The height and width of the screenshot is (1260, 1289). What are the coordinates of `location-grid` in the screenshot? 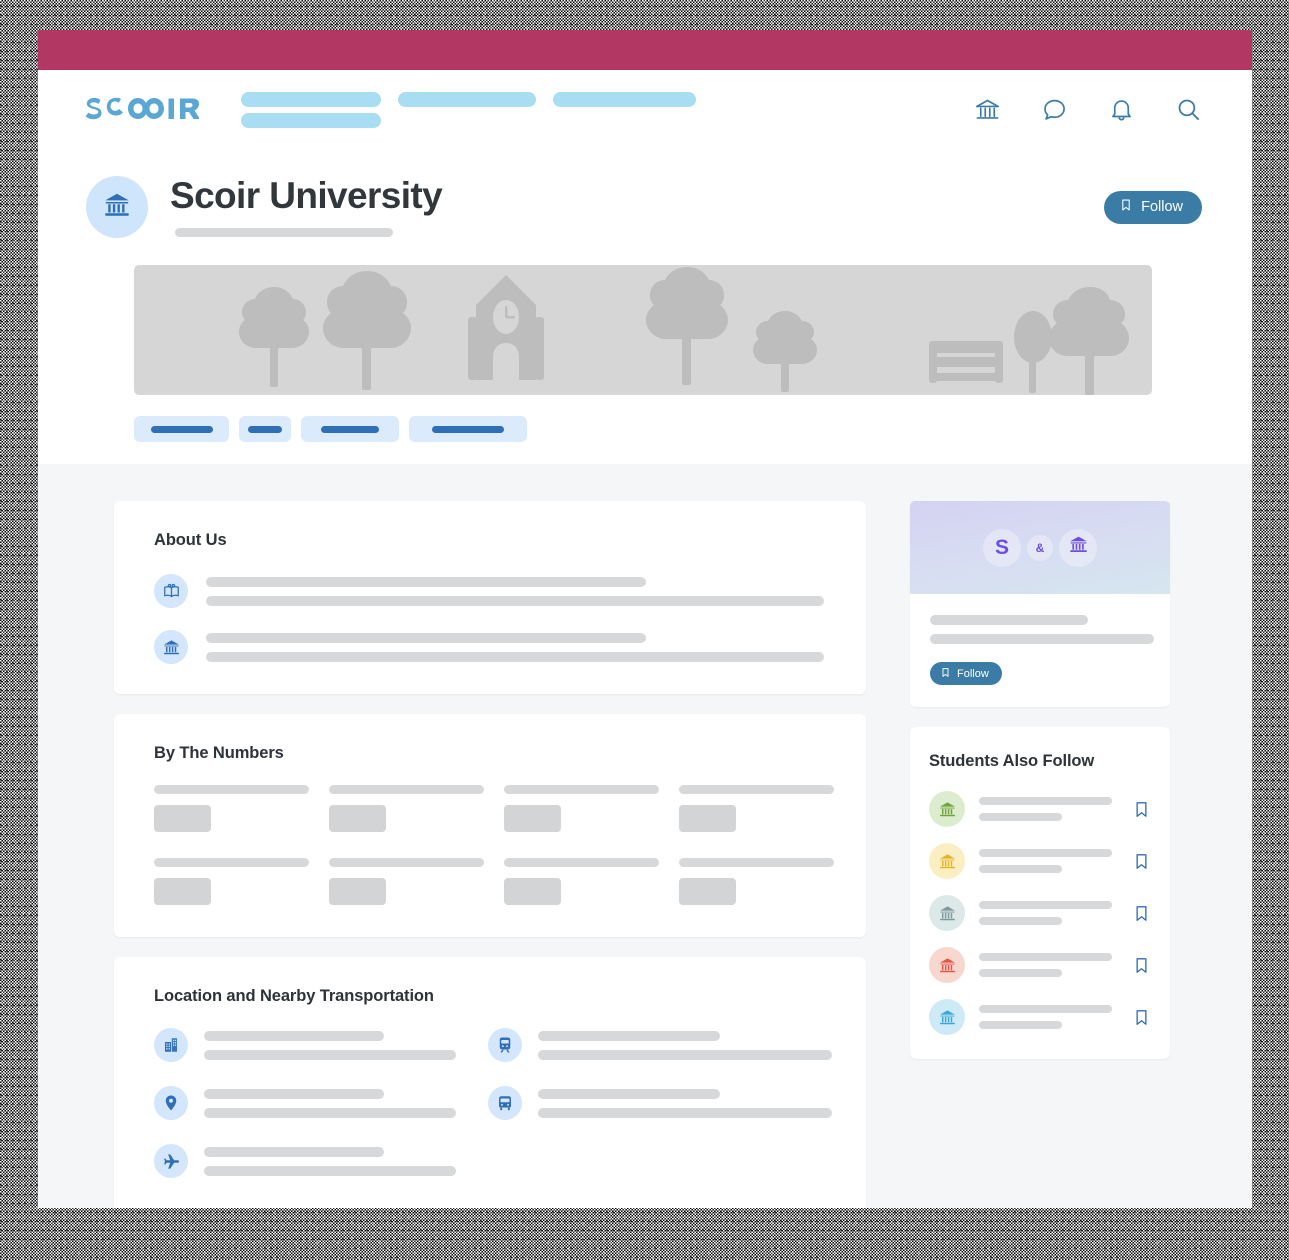 It's located at (493, 1103).